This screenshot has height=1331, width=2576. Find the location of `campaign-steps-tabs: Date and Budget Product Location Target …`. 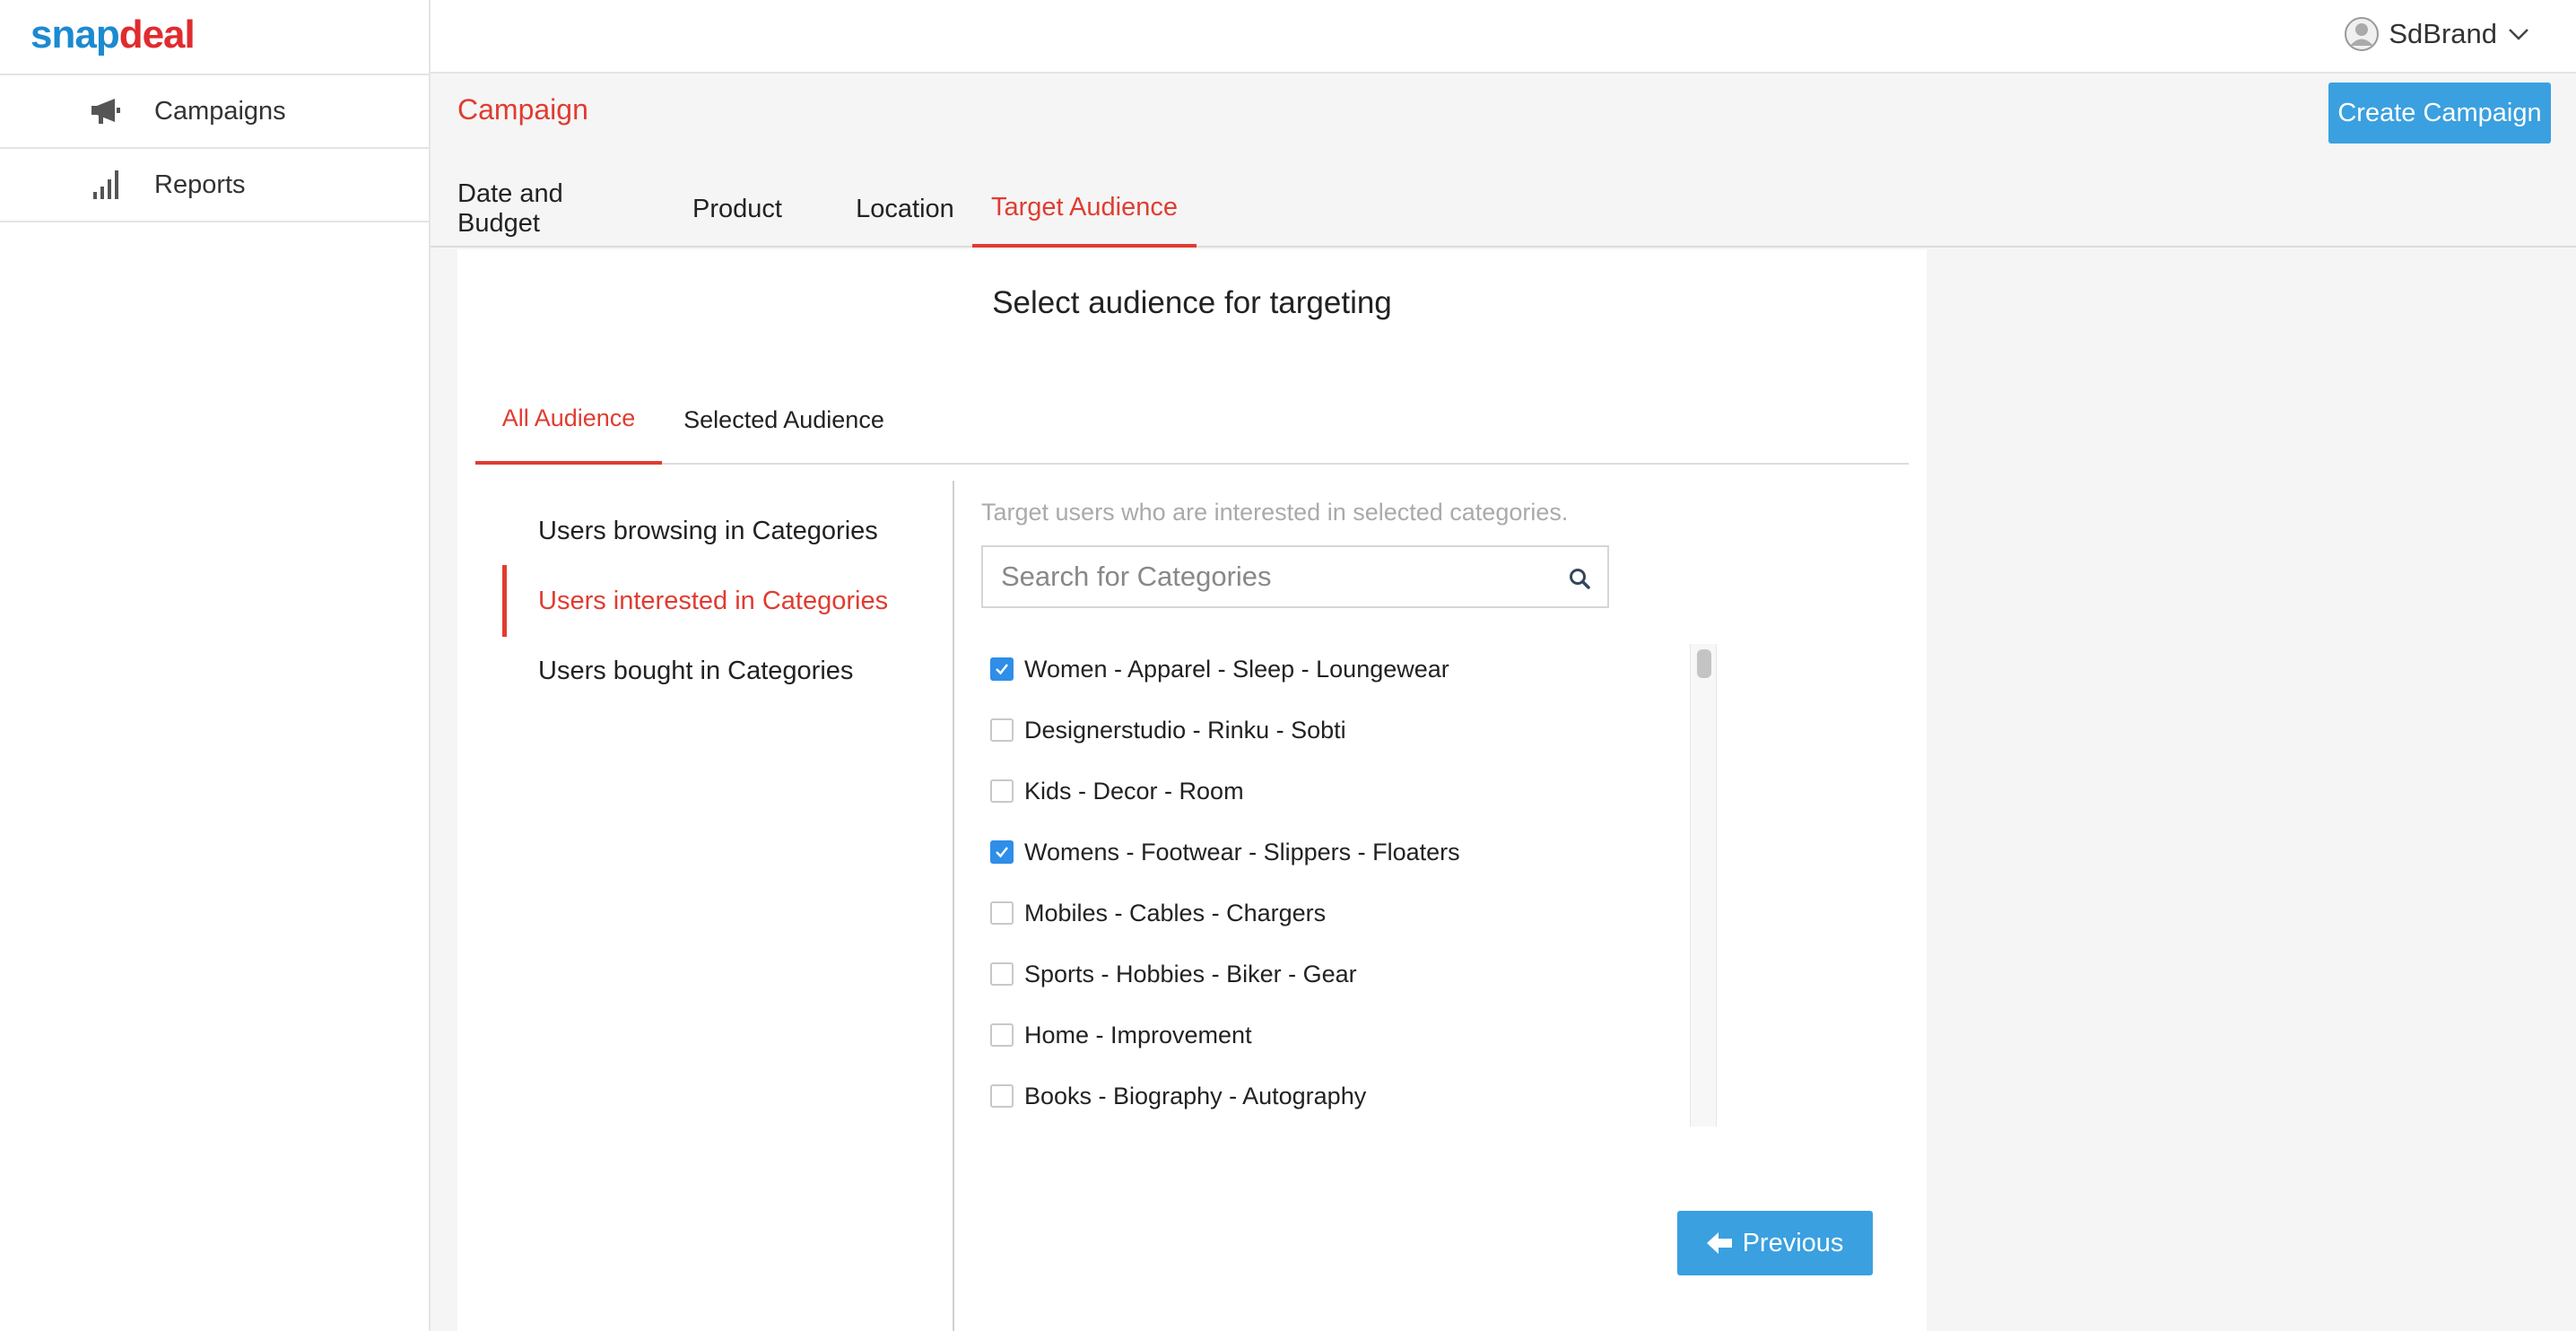

campaign-steps-tabs: Date and Budget Product Location Target … is located at coordinates (1503, 209).